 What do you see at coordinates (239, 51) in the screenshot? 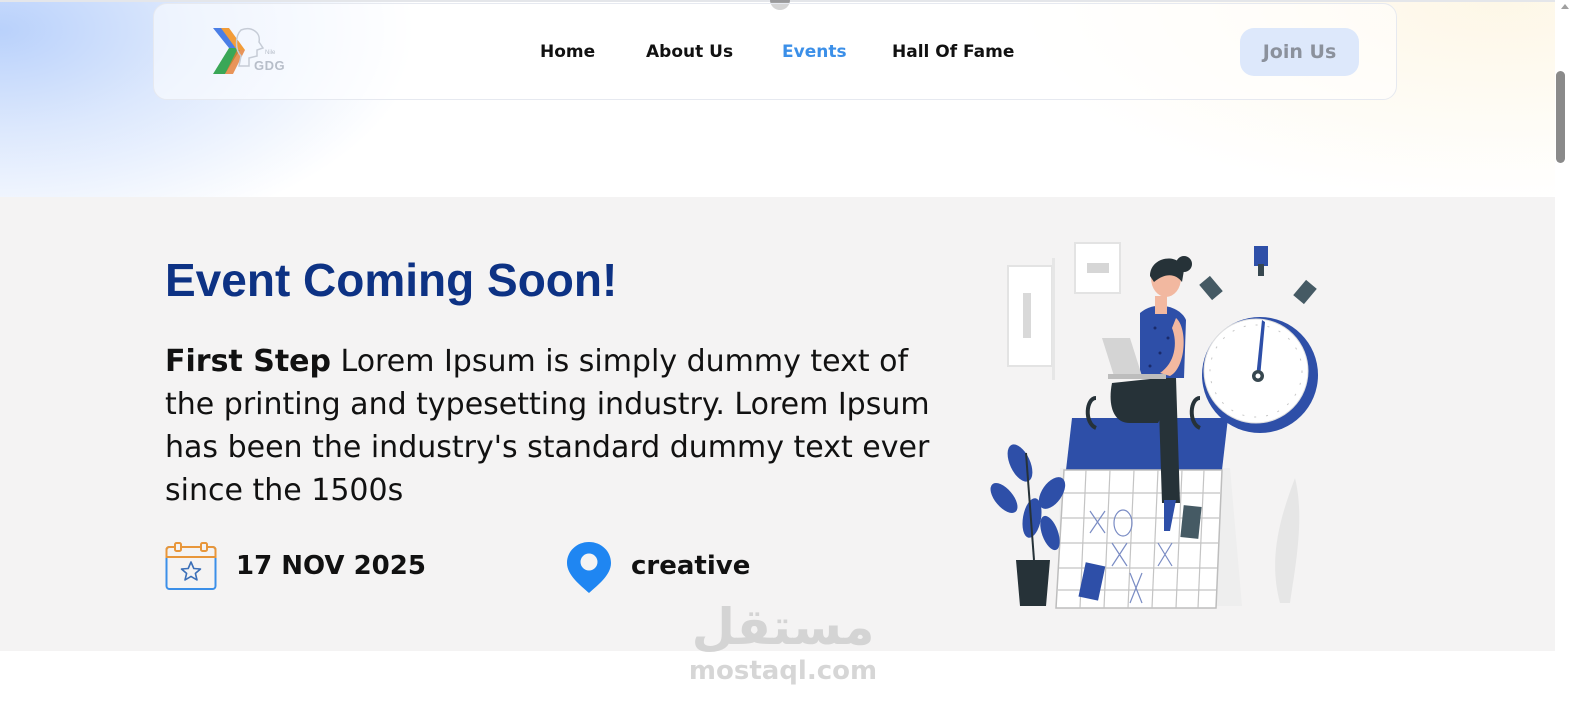
I see `gdg-logo-icon` at bounding box center [239, 51].